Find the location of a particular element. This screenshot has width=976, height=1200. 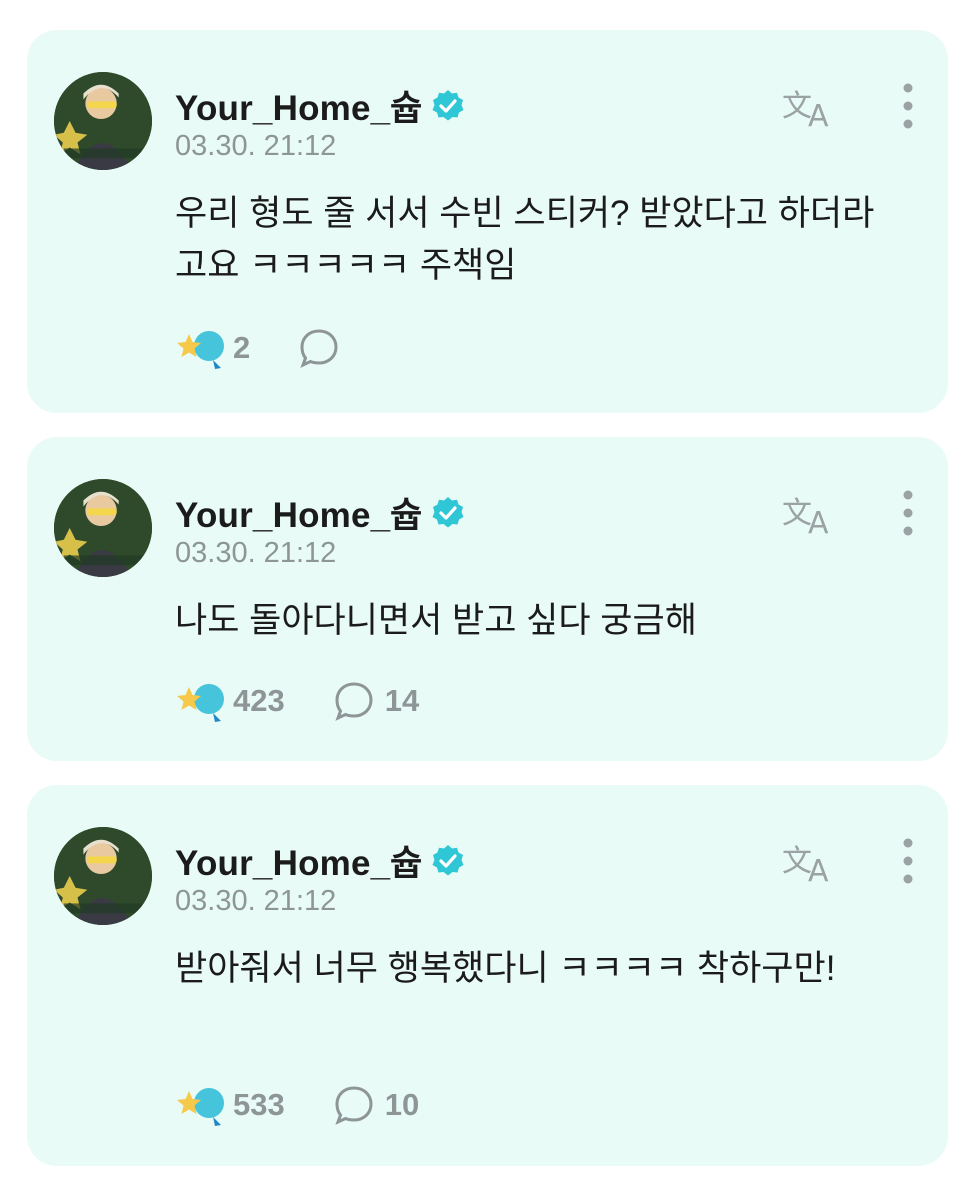

post-actions: 2 is located at coordinates (262, 348).